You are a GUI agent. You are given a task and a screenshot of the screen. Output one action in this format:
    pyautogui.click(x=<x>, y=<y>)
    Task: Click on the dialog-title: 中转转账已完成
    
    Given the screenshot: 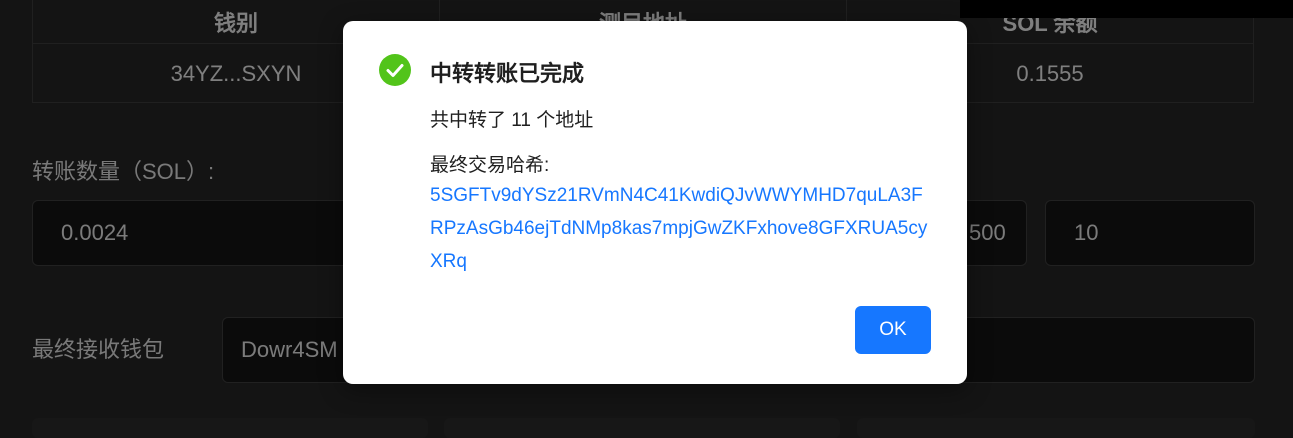 What is the action you would take?
    pyautogui.click(x=507, y=73)
    